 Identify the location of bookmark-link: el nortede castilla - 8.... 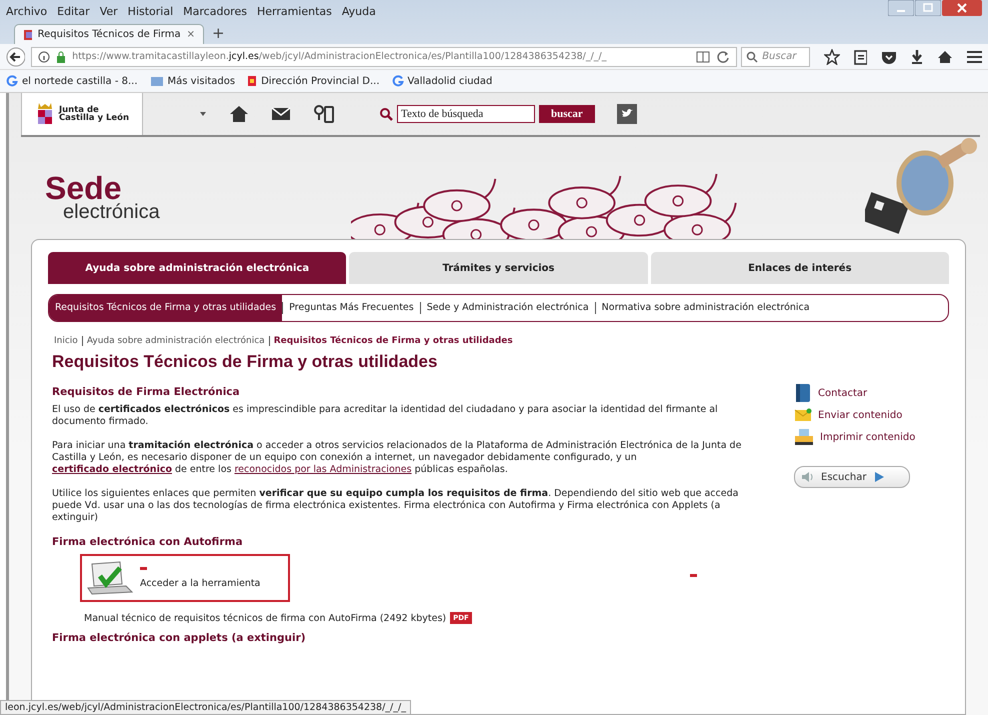
(72, 81).